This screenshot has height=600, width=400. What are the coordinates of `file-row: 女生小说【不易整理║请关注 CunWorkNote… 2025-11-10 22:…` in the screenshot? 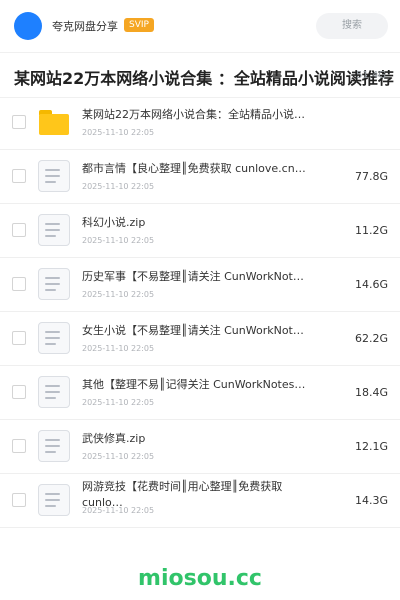 It's located at (200, 339).